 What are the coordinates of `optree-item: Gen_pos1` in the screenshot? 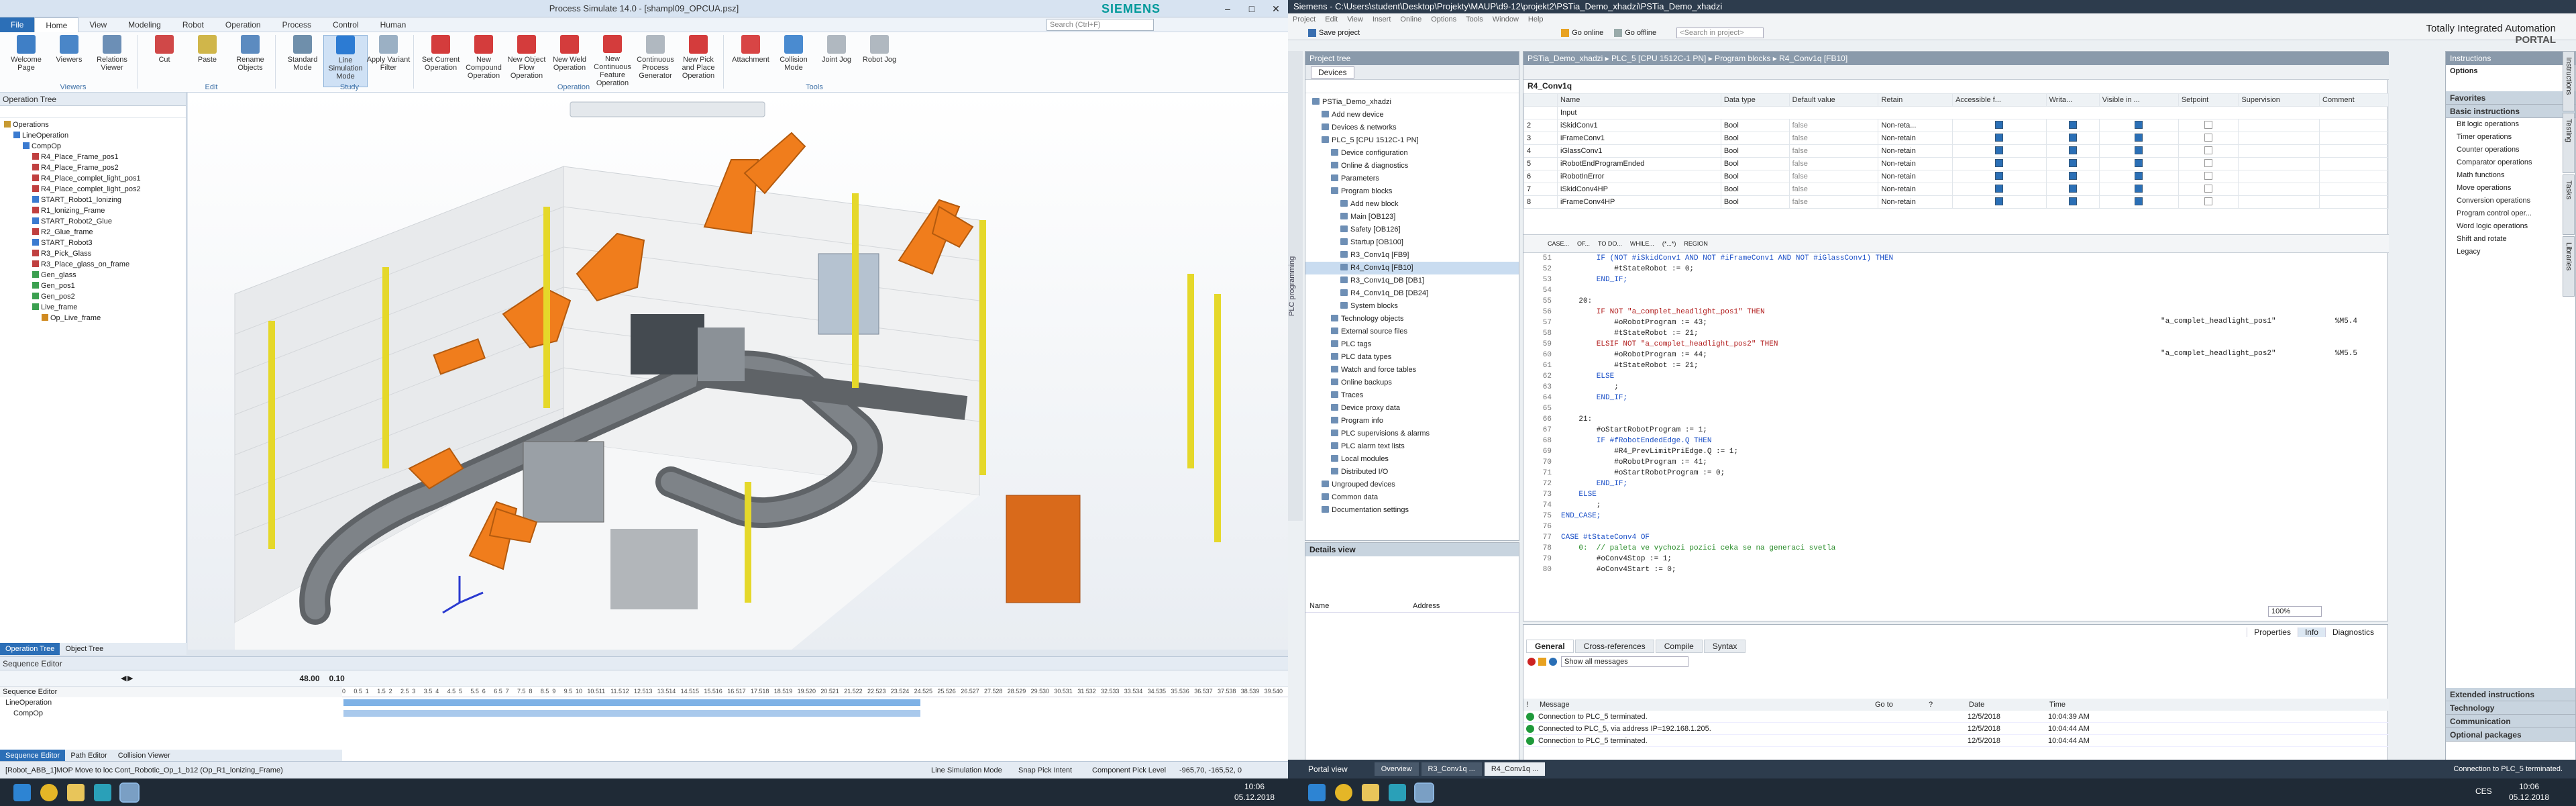 It's located at (93, 286).